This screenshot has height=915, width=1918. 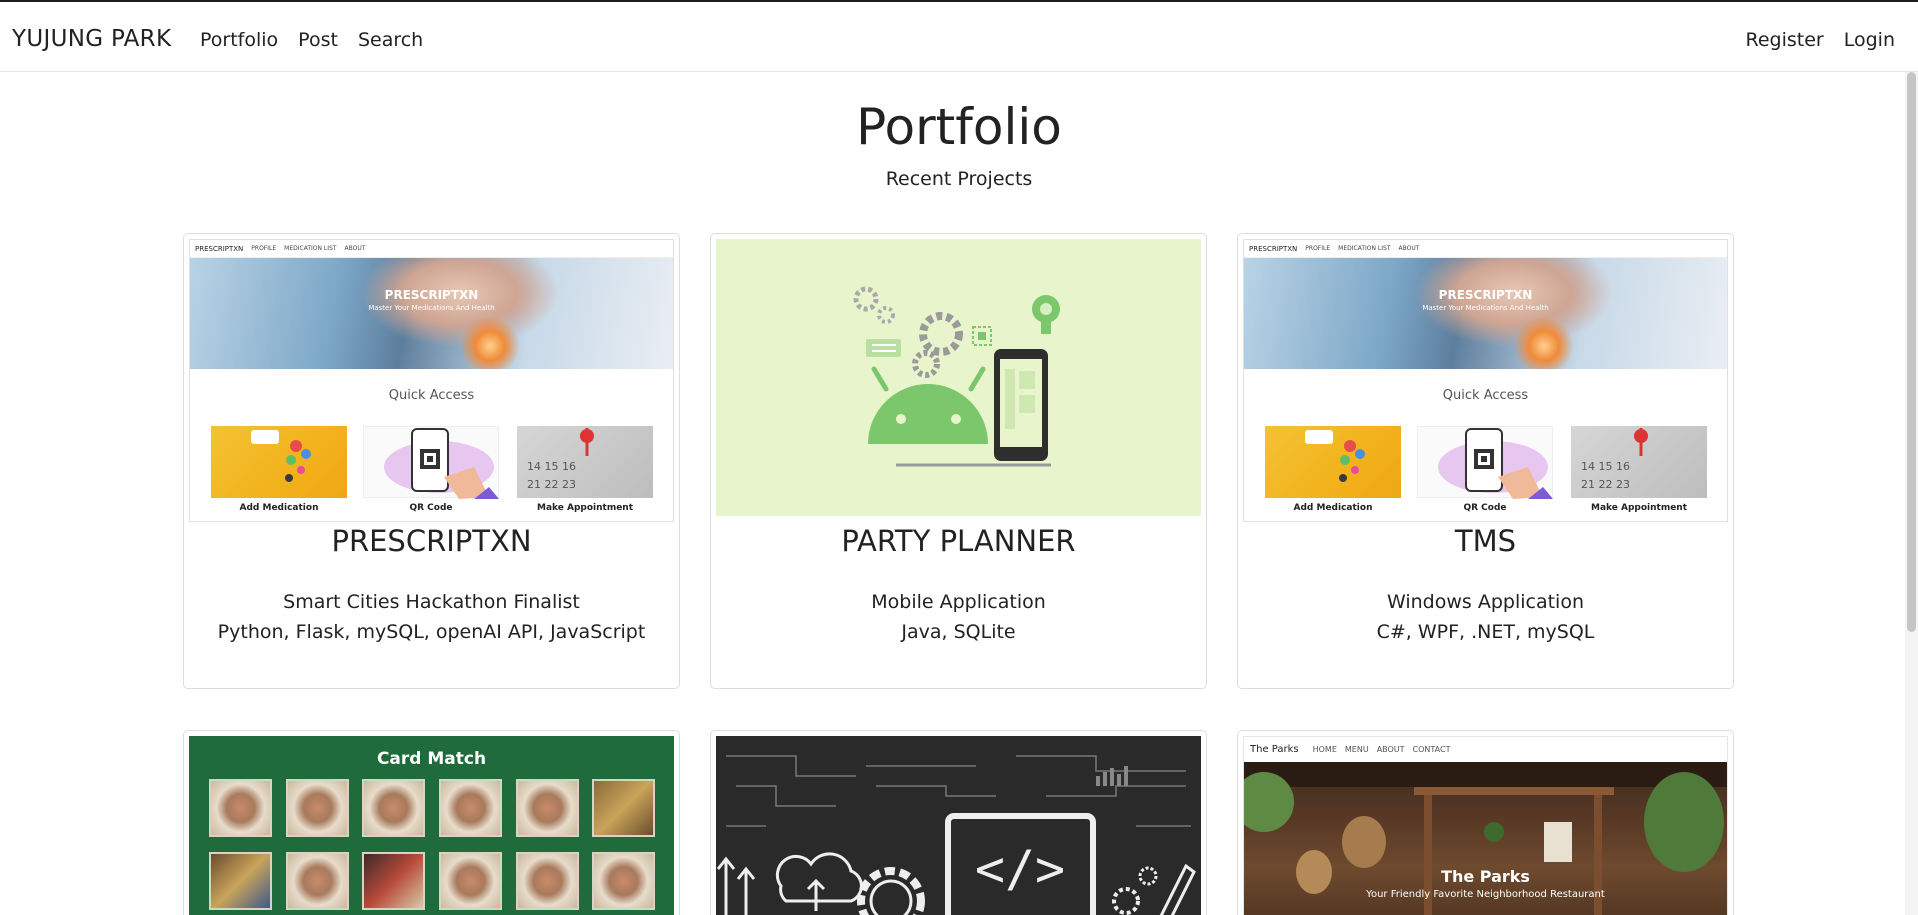 What do you see at coordinates (239, 40) in the screenshot?
I see `nav-link-portfolio: Portfolio` at bounding box center [239, 40].